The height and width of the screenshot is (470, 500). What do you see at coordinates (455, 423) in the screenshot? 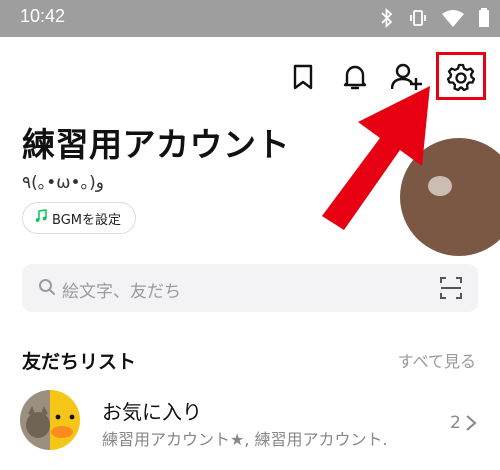
I see `favorites-count: 2` at bounding box center [455, 423].